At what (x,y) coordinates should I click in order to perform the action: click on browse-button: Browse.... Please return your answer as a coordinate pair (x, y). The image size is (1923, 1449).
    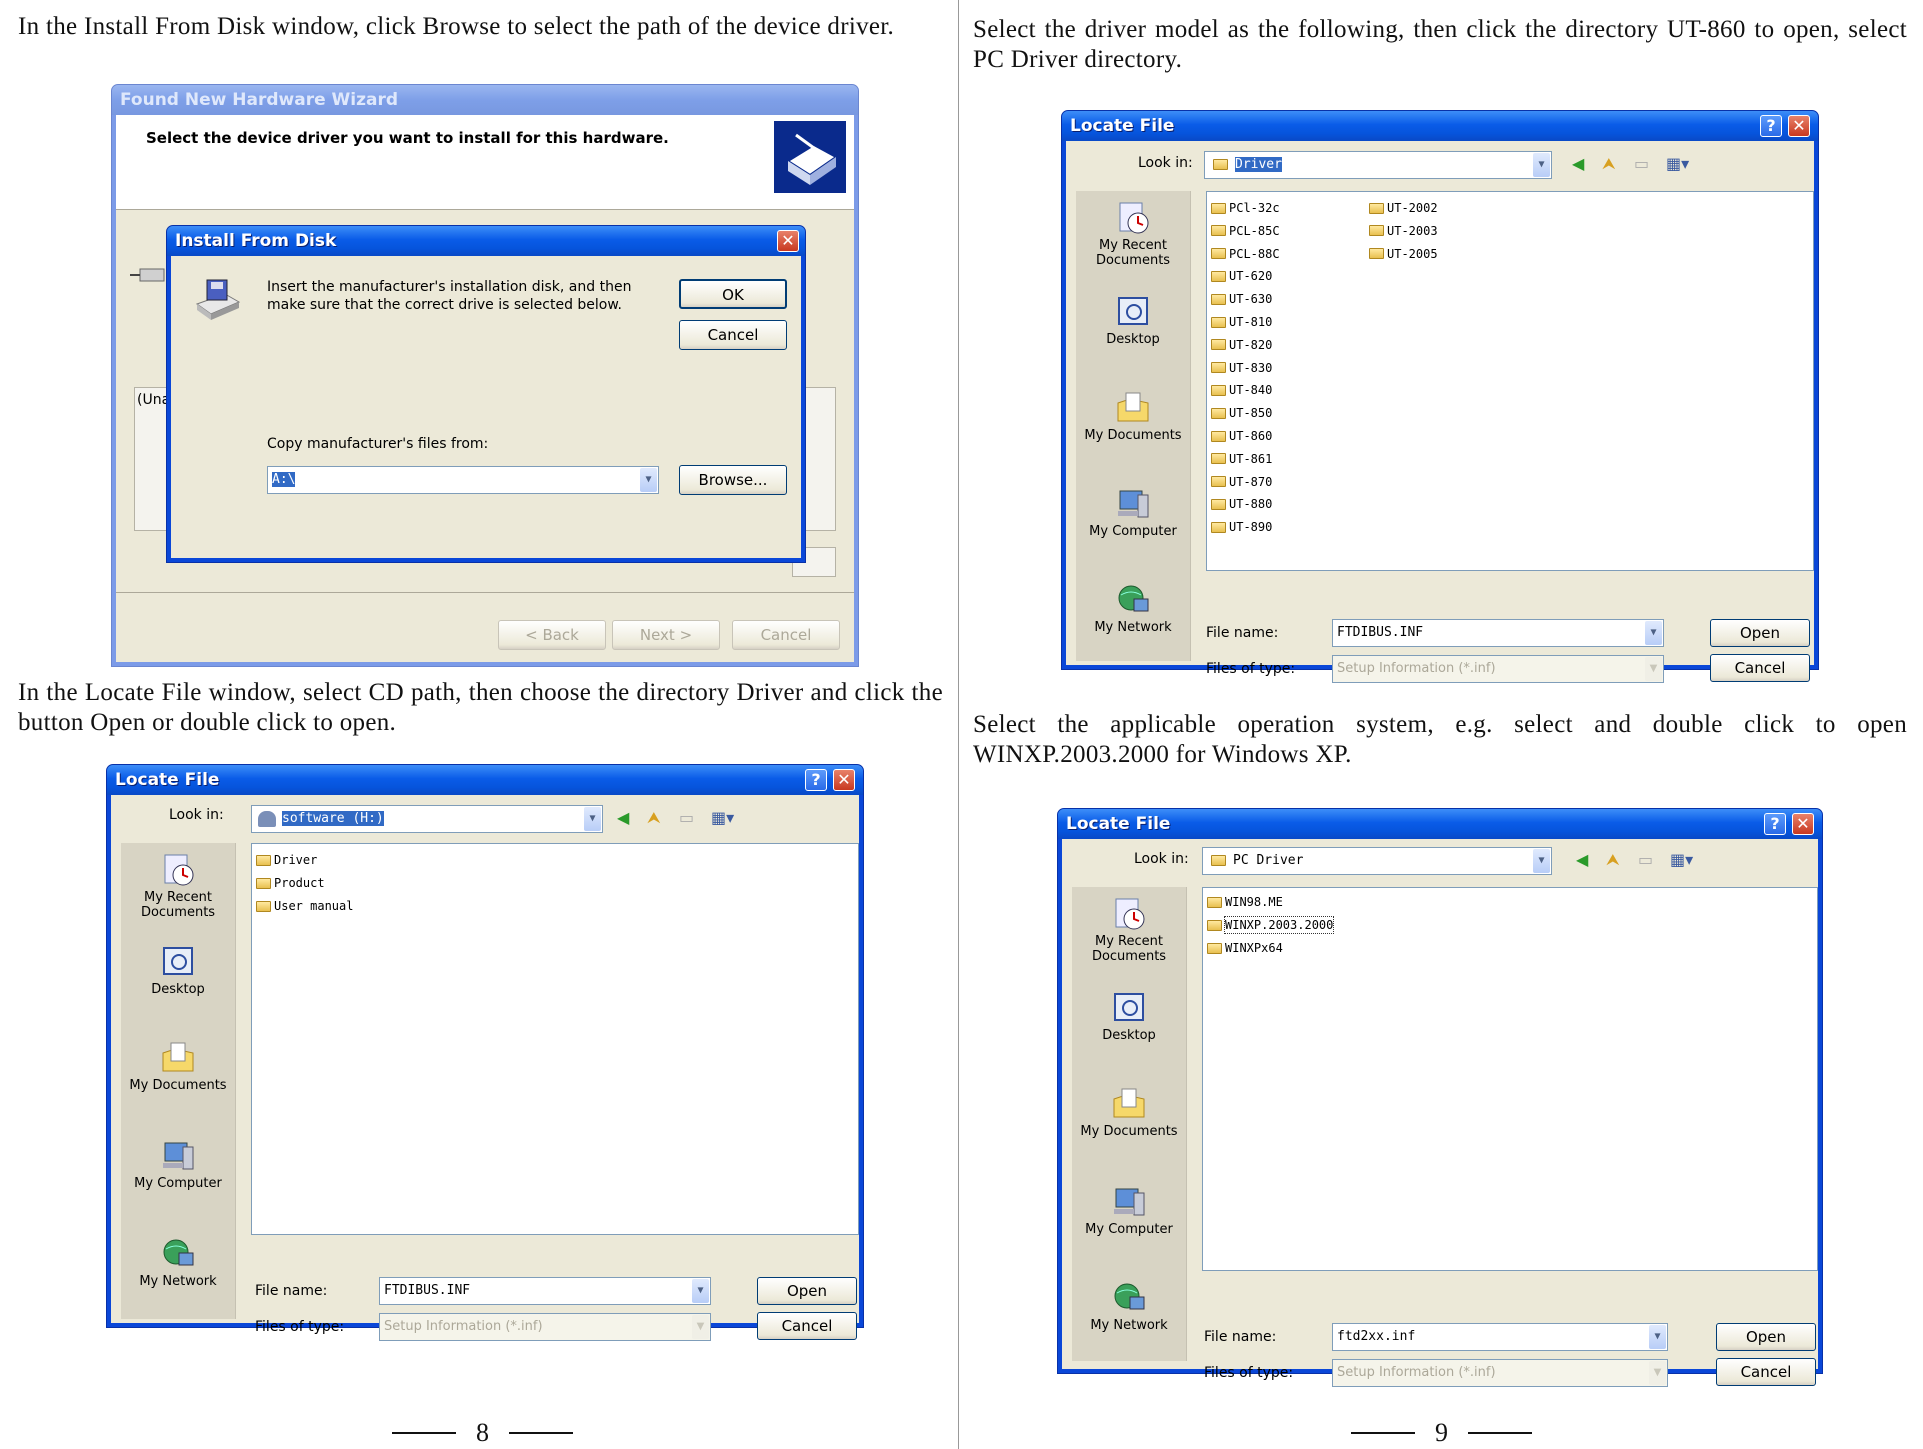
    Looking at the image, I should click on (733, 480).